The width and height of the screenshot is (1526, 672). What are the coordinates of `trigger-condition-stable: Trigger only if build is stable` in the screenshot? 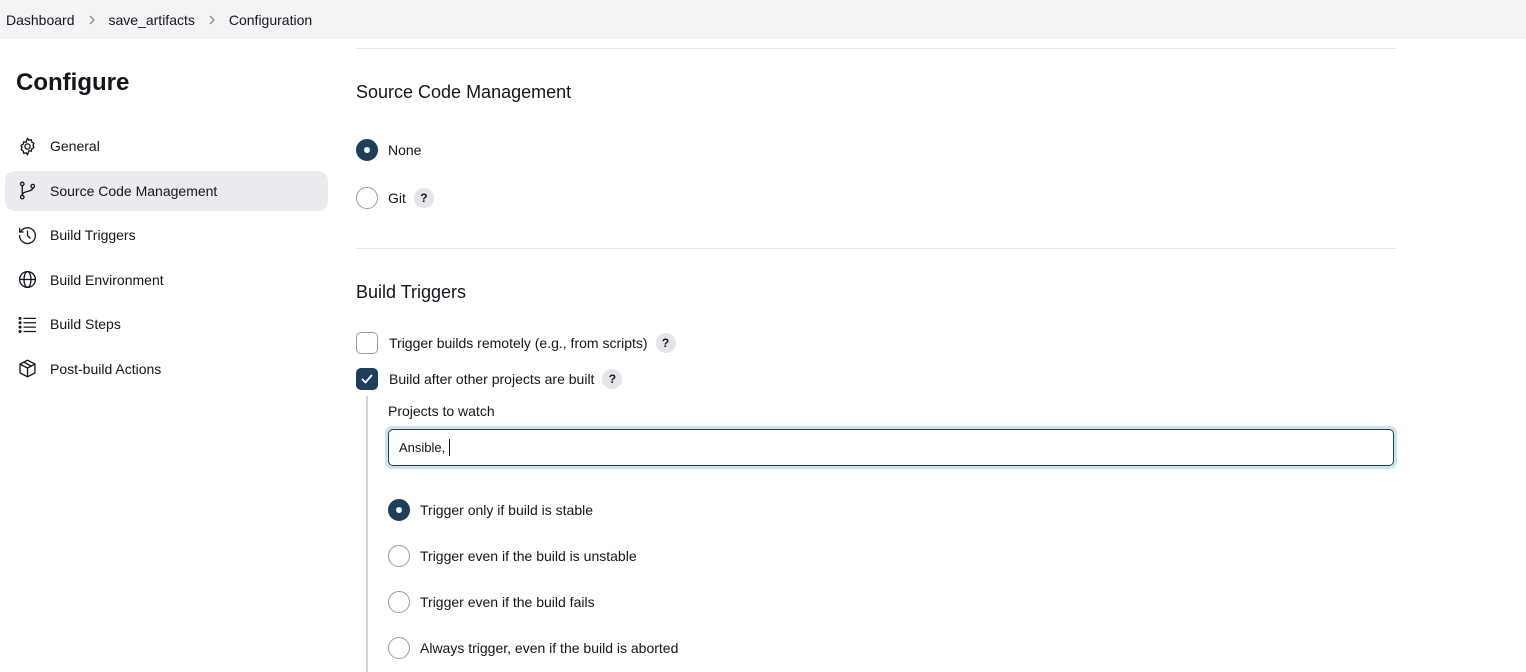 It's located at (490, 510).